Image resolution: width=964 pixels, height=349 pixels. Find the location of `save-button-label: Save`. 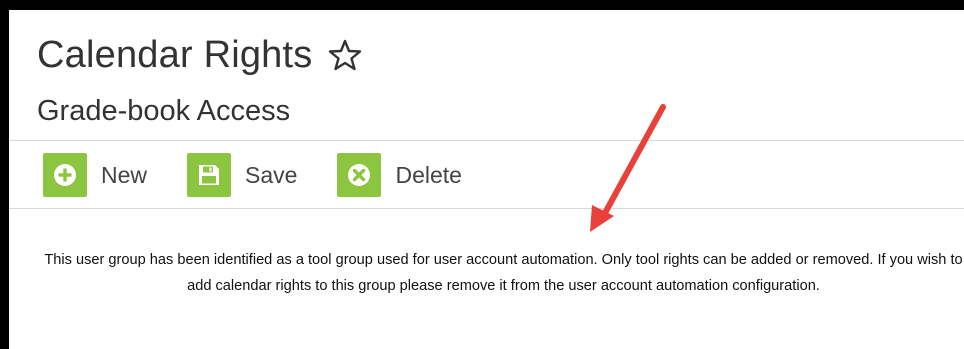

save-button-label: Save is located at coordinates (271, 174).